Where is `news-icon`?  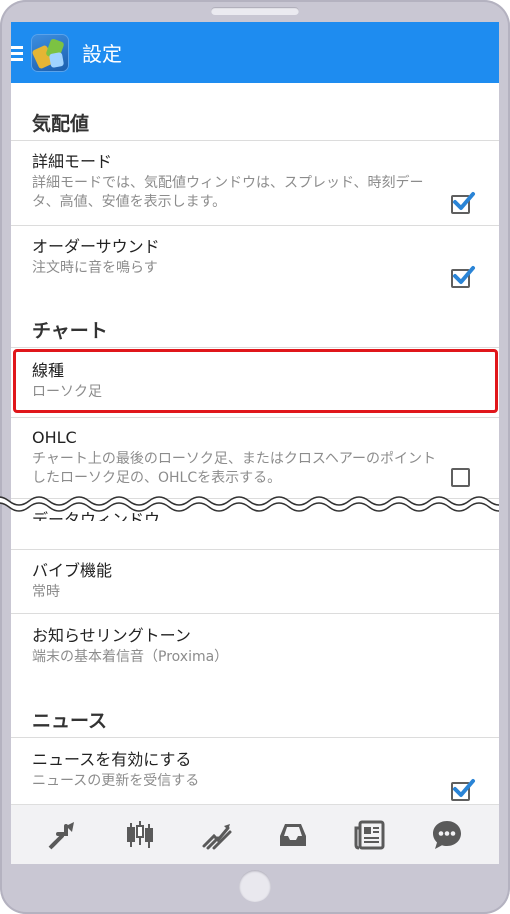 news-icon is located at coordinates (370, 835).